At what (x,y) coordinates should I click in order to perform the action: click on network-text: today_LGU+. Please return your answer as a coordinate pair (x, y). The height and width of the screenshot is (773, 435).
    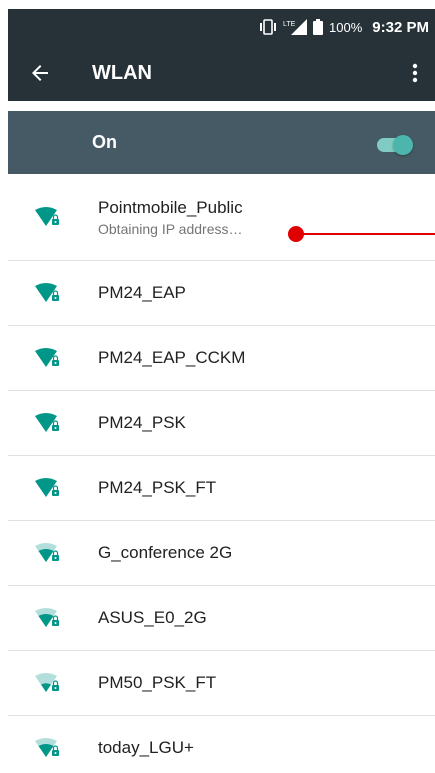
    Looking at the image, I should click on (146, 748).